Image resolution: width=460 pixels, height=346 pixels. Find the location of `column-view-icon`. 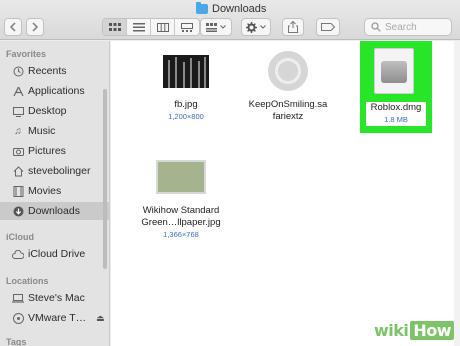

column-view-icon is located at coordinates (162, 27).